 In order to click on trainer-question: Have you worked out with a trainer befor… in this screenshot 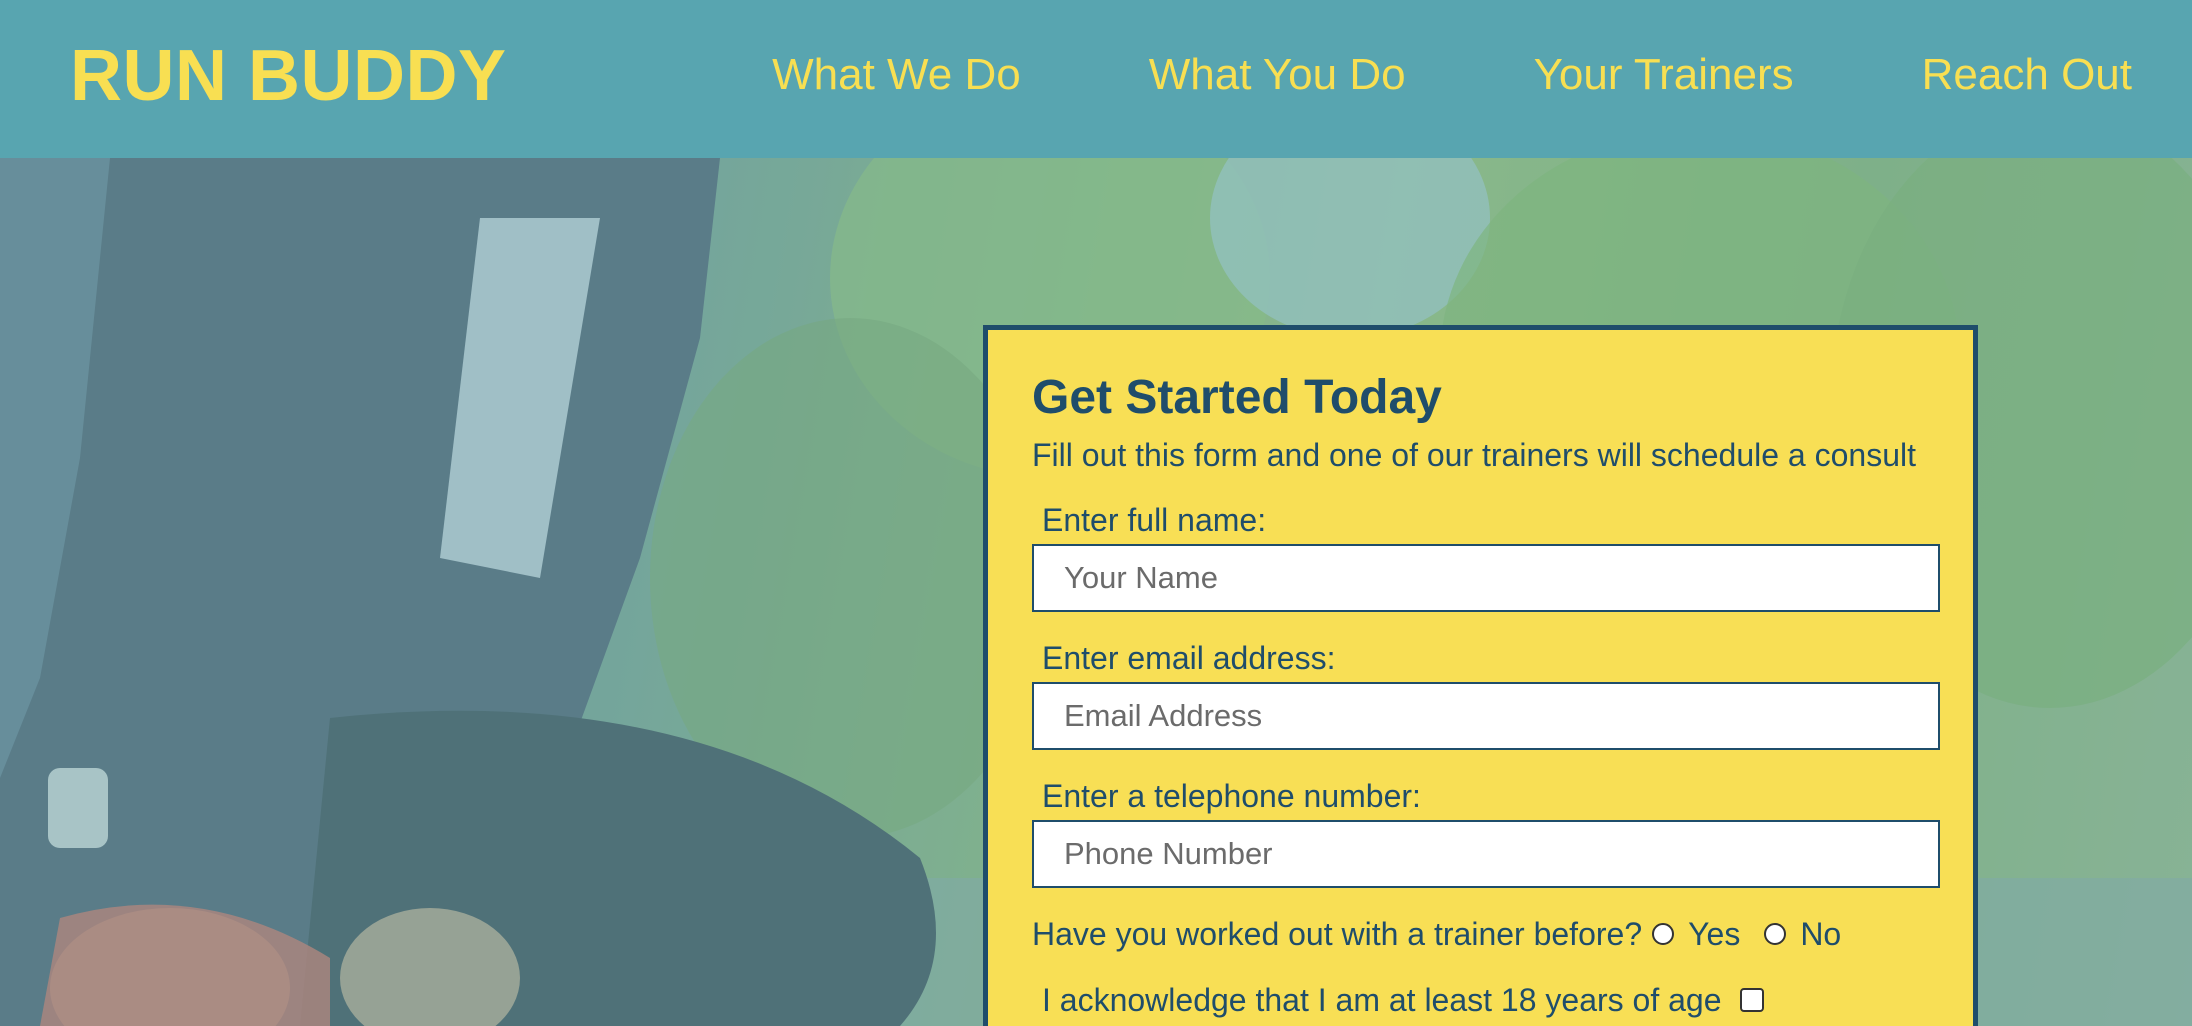, I will do `click(1337, 934)`.